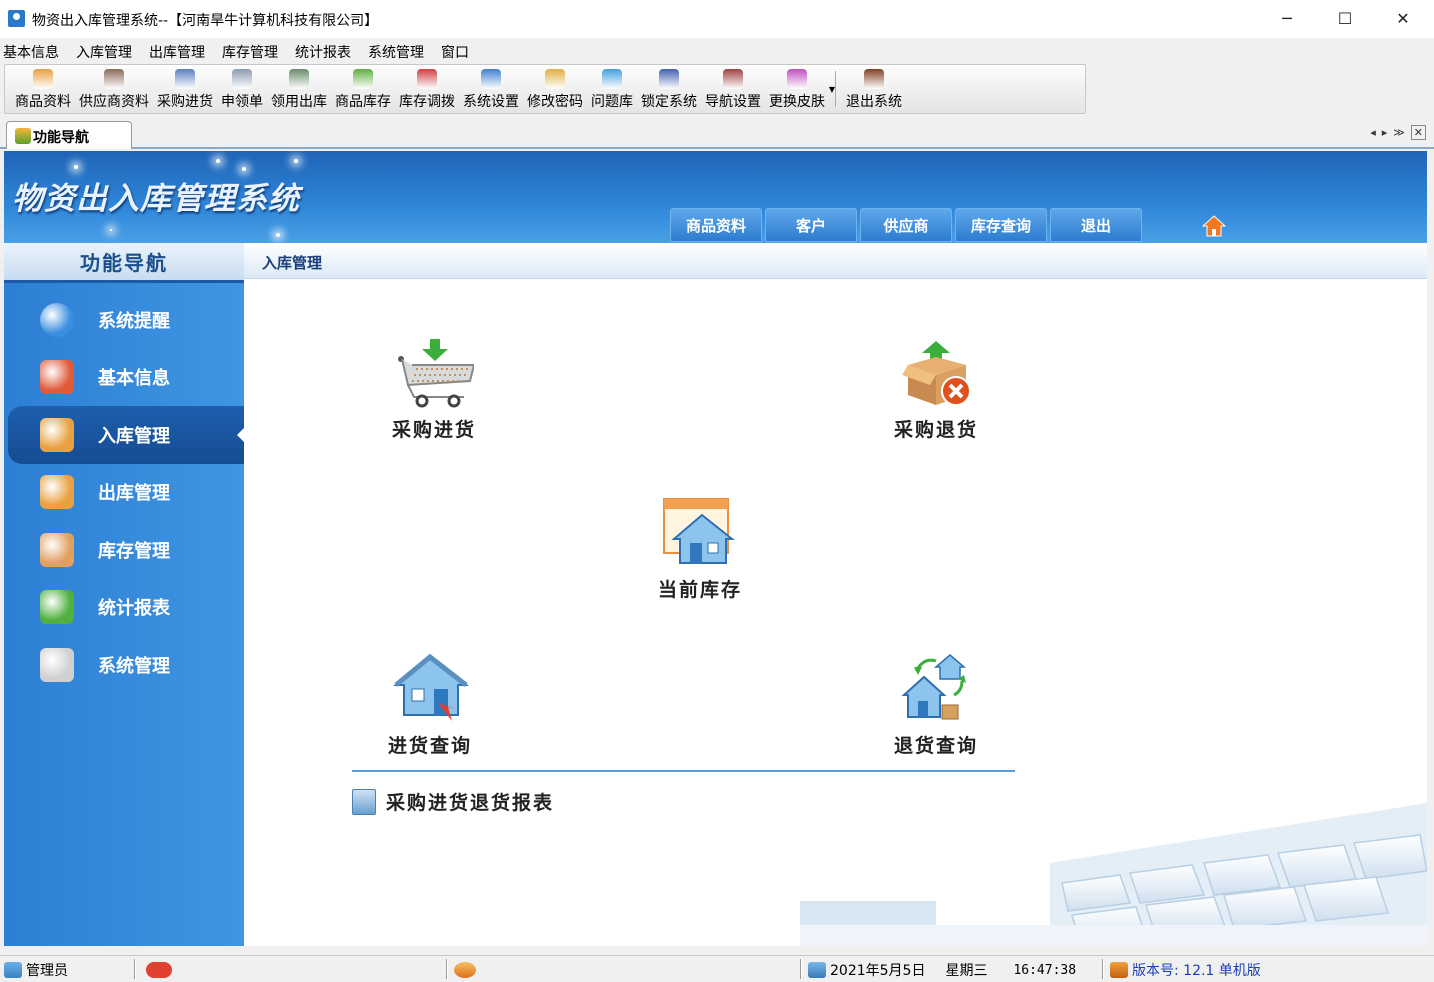  What do you see at coordinates (936, 746) in the screenshot?
I see `return-query-label: 退货查询` at bounding box center [936, 746].